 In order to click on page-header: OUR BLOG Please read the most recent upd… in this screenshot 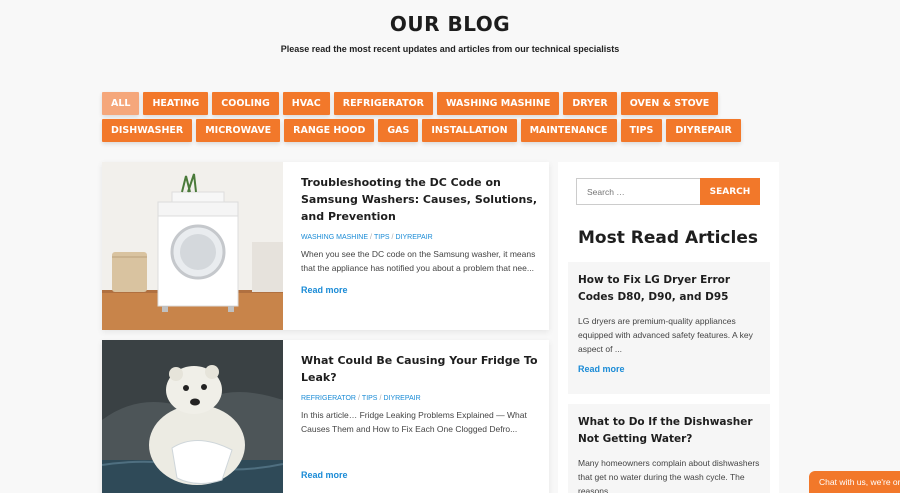, I will do `click(450, 33)`.